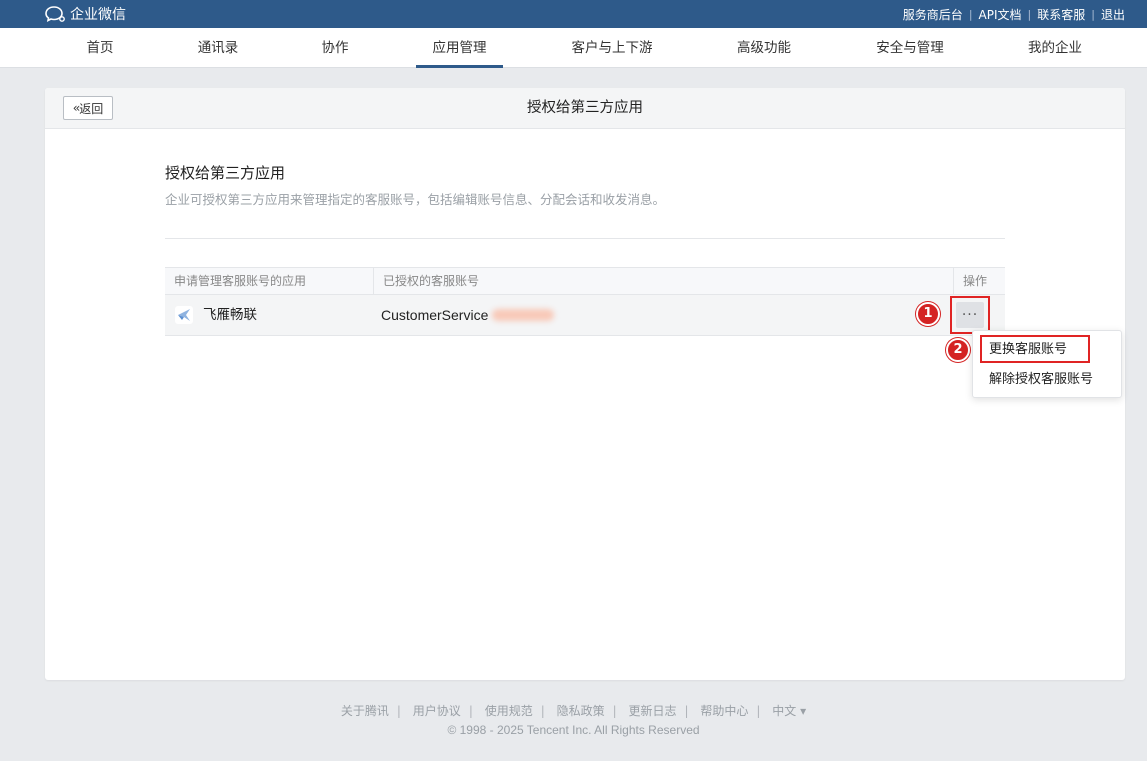 The height and width of the screenshot is (761, 1147). Describe the element at coordinates (573, 14) in the screenshot. I see `top-bar: 企业微信 服务商后台 | API文档 | 联系客服 | 退出` at that location.